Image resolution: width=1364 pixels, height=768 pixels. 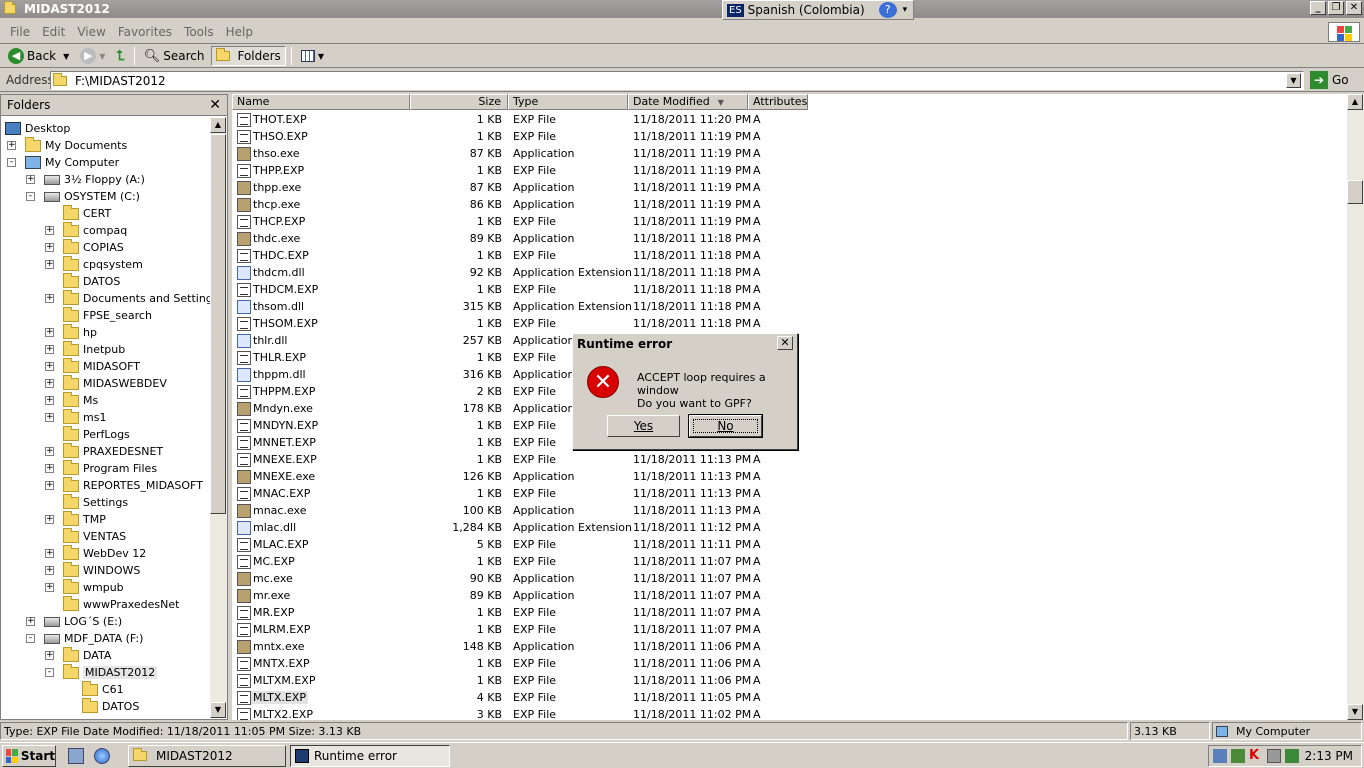 What do you see at coordinates (1329, 80) in the screenshot?
I see `go-button: ➔ Go` at bounding box center [1329, 80].